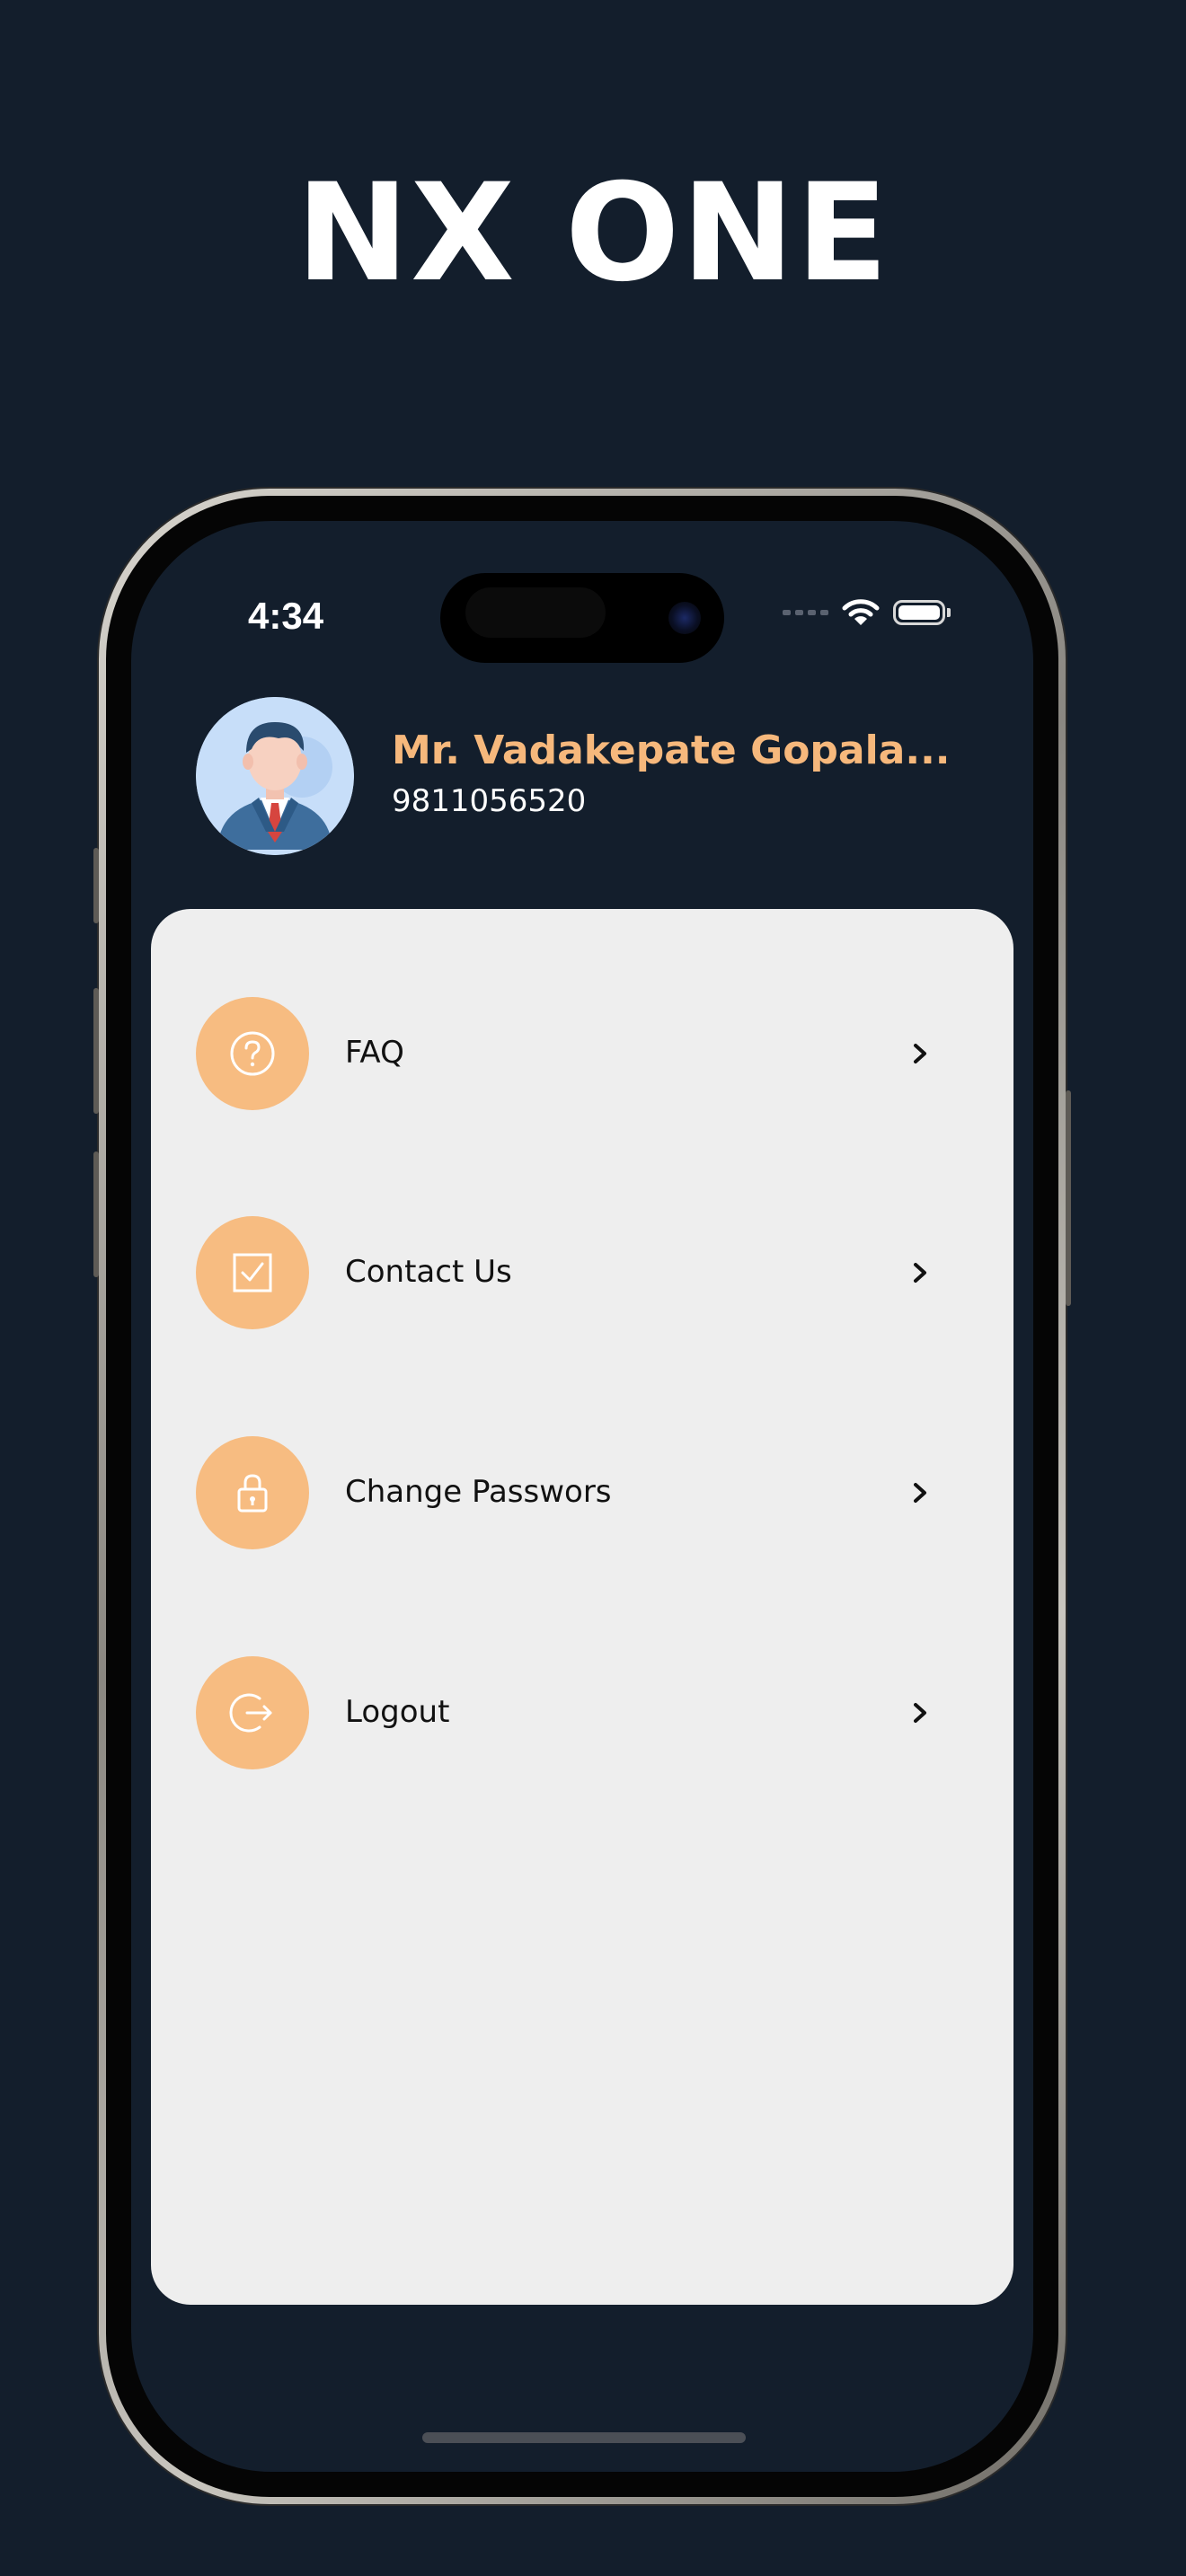  What do you see at coordinates (428, 1272) in the screenshot?
I see `menu-item-label: Contact Us` at bounding box center [428, 1272].